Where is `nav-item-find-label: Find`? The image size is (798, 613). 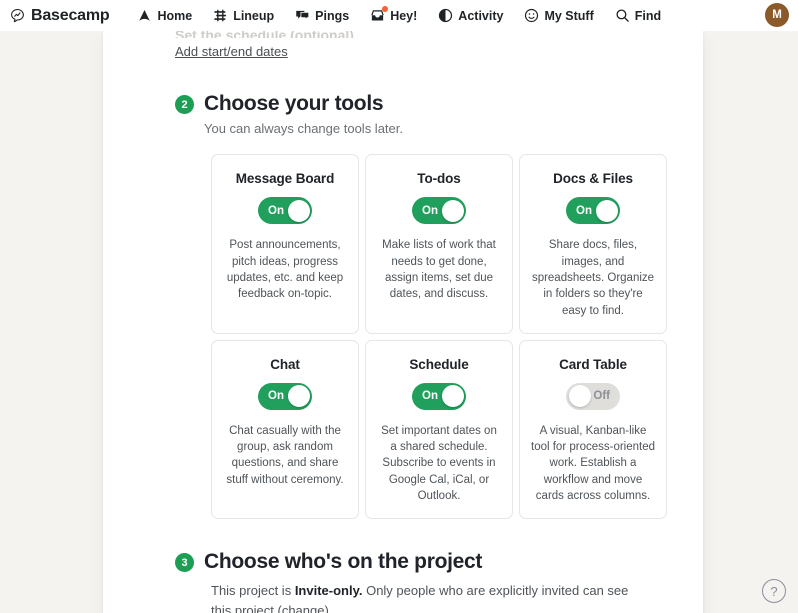
nav-item-find-label: Find is located at coordinates (648, 15).